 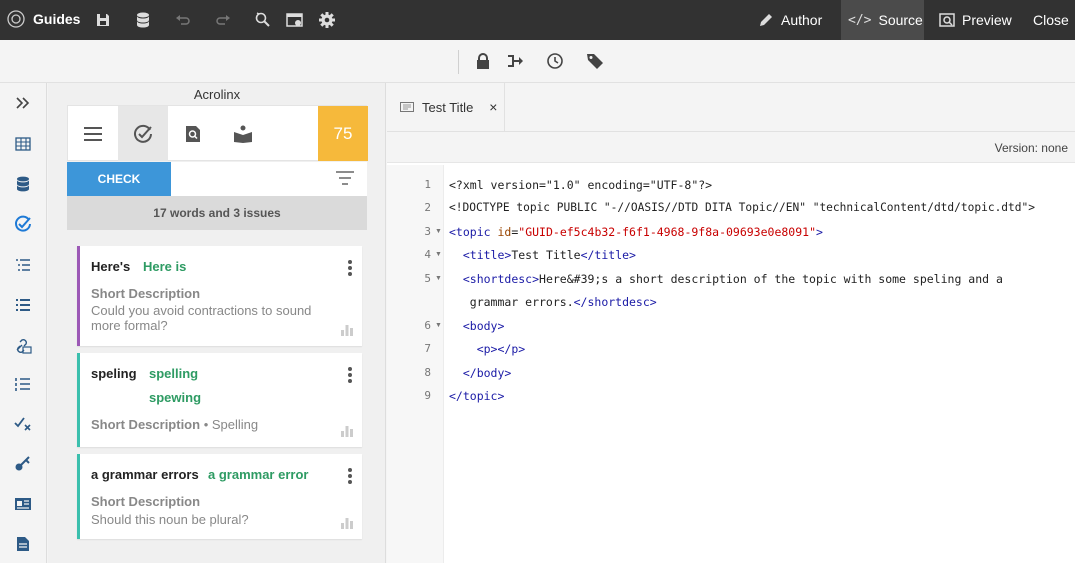 I want to click on issue-location: Short Description • Spelling, so click(x=174, y=424).